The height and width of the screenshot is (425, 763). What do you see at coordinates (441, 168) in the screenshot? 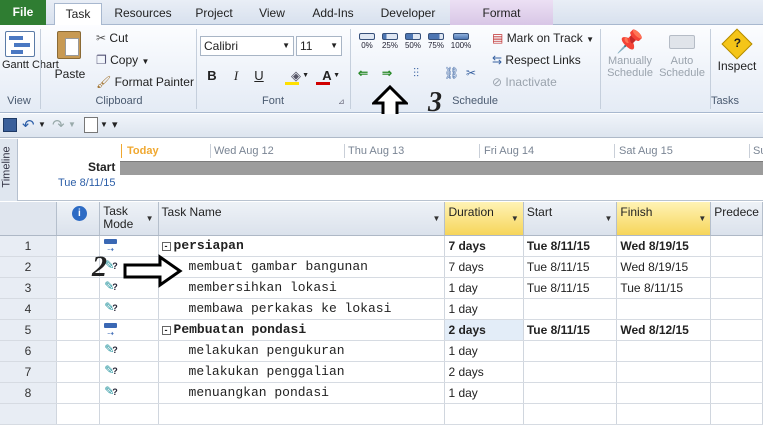
I see `timeline-bar` at bounding box center [441, 168].